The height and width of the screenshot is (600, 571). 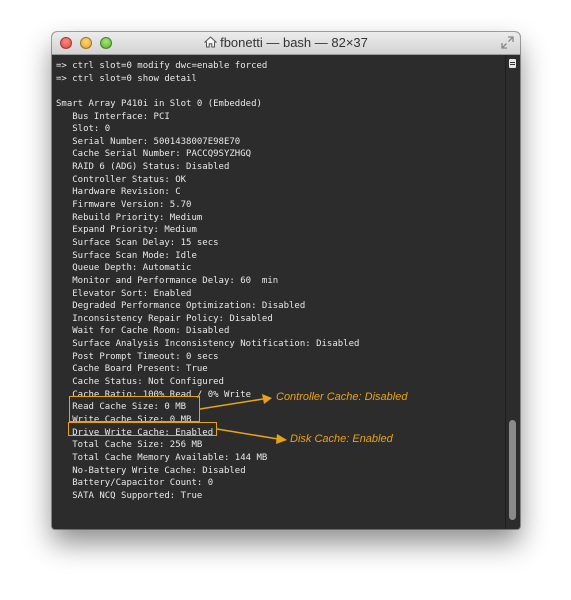 I want to click on terminal-line: No-Battery Write Cache: Disabled, so click(x=151, y=470).